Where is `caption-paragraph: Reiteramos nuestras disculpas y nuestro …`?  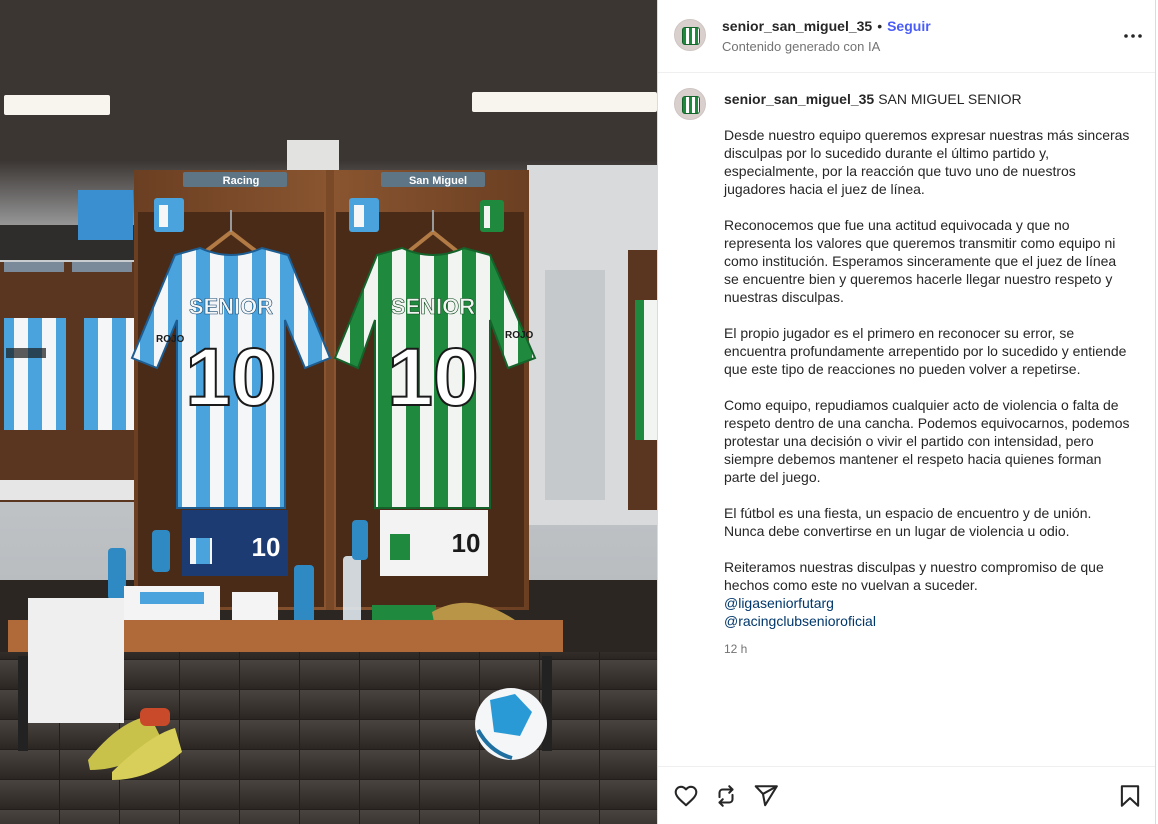
caption-paragraph: Reiteramos nuestras disculpas y nuestro … is located at coordinates (914, 576).